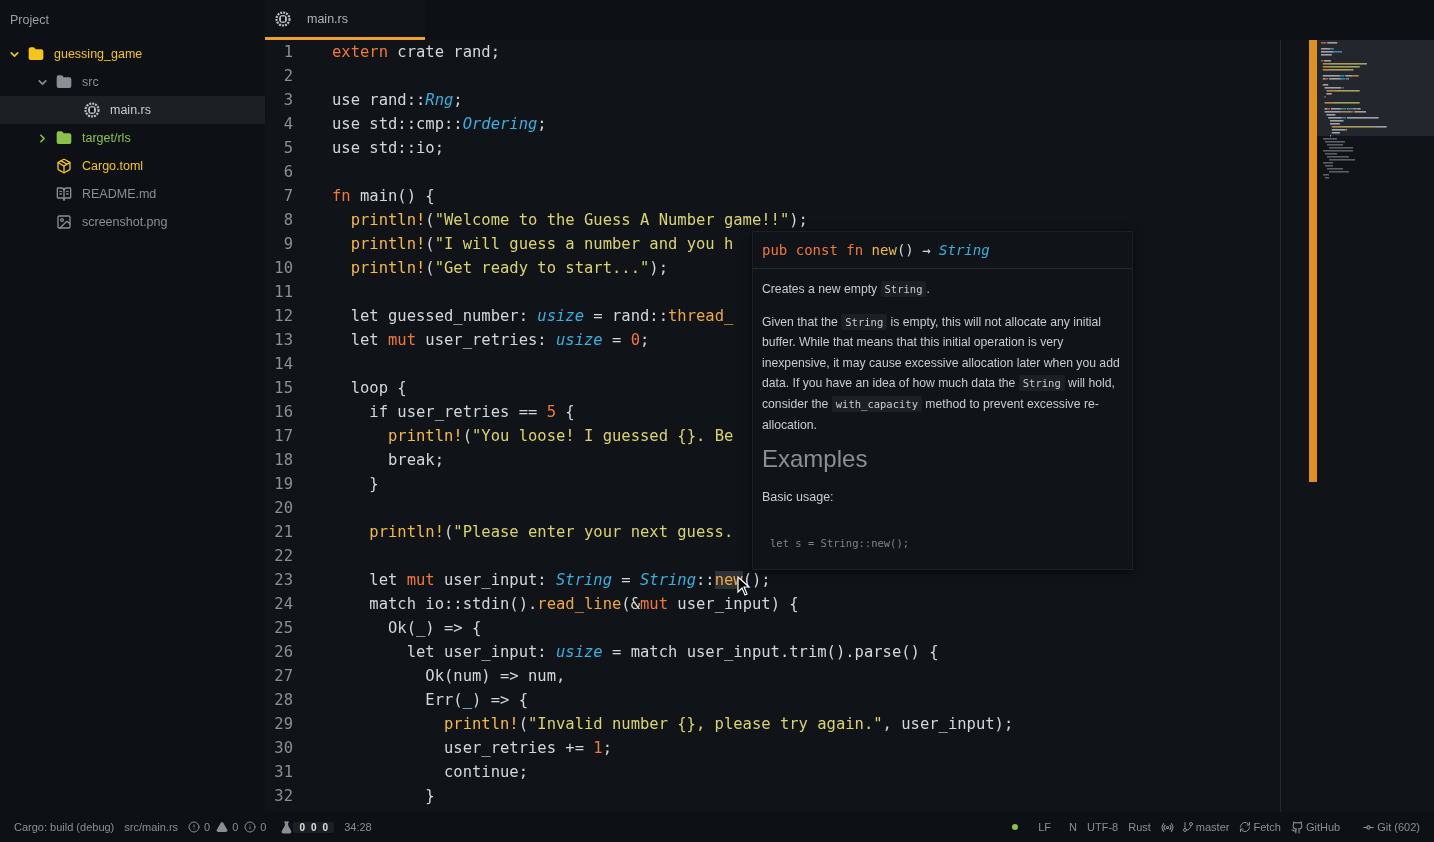 This screenshot has height=842, width=1434. I want to click on warning-icon, so click(222, 827).